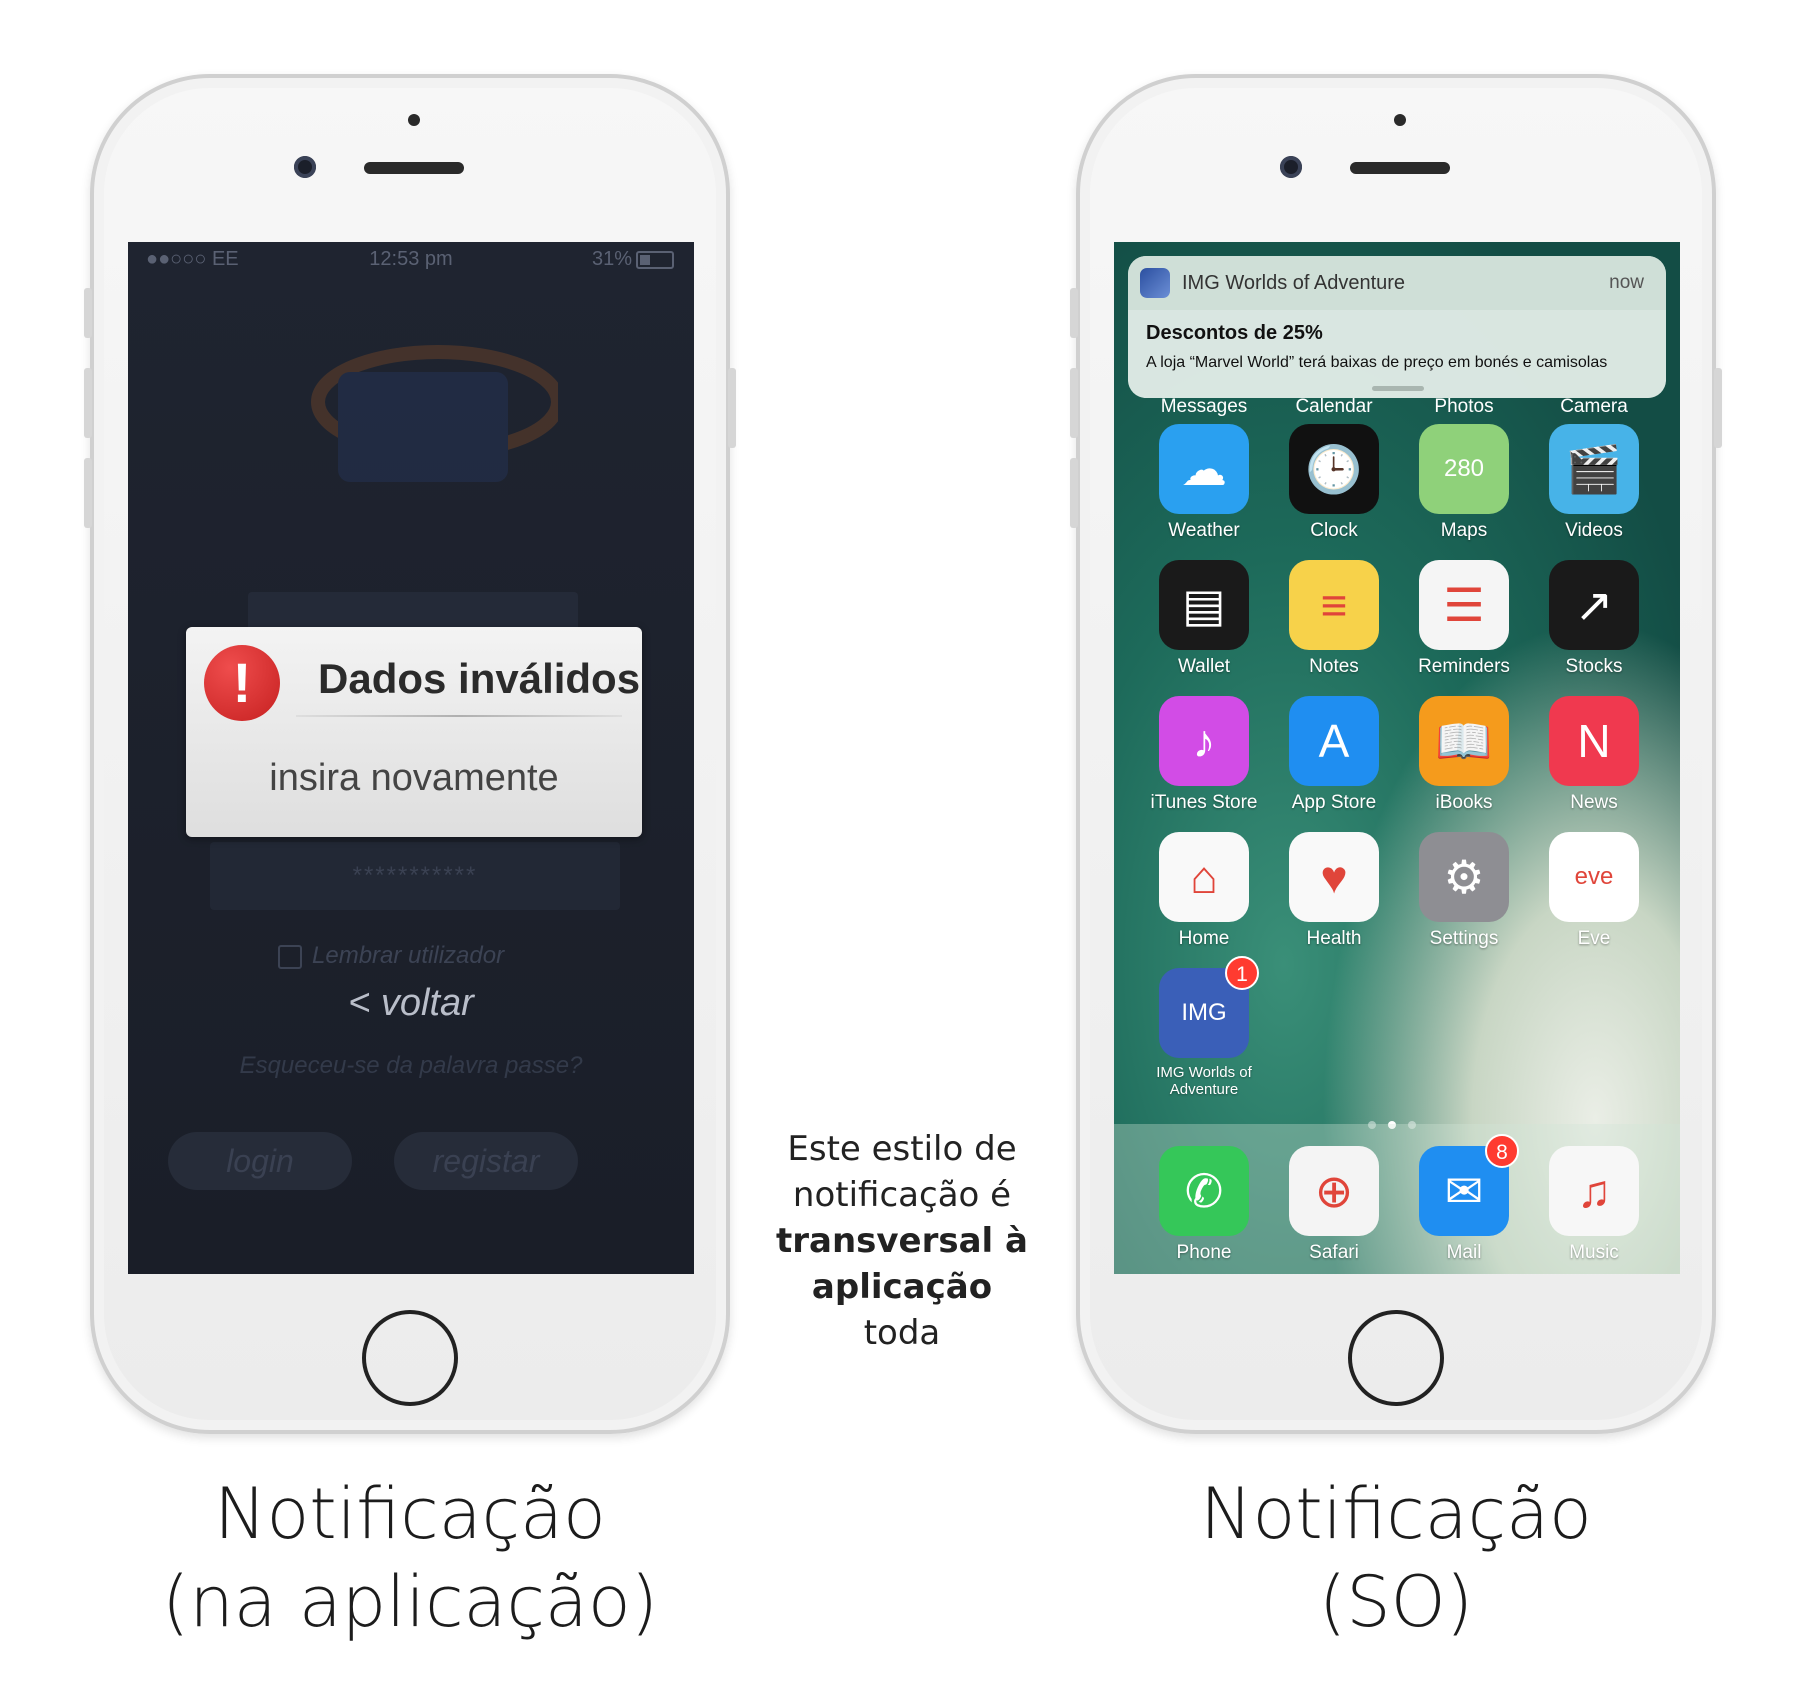 This screenshot has width=1804, height=1700. I want to click on app-safari: ⊕ Safari, so click(1334, 1205).